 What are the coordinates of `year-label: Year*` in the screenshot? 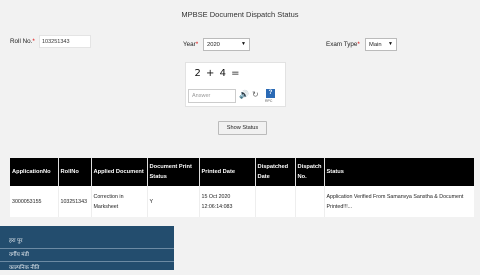 It's located at (191, 44).